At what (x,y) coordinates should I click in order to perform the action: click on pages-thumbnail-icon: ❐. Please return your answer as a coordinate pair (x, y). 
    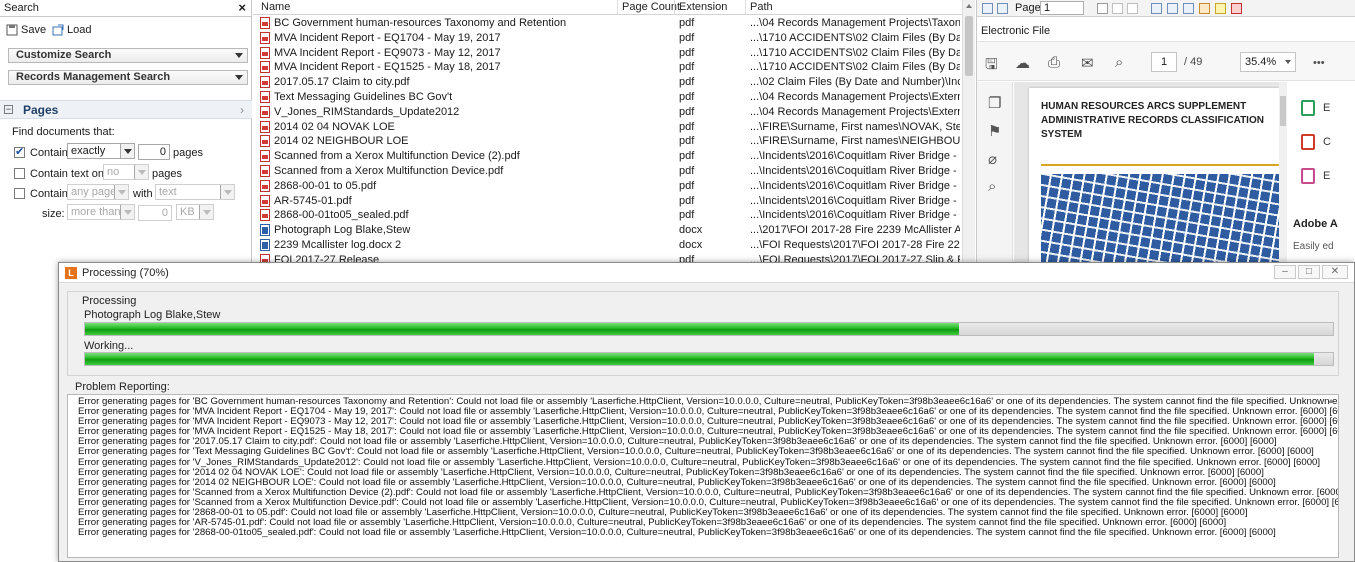
    Looking at the image, I should click on (994, 103).